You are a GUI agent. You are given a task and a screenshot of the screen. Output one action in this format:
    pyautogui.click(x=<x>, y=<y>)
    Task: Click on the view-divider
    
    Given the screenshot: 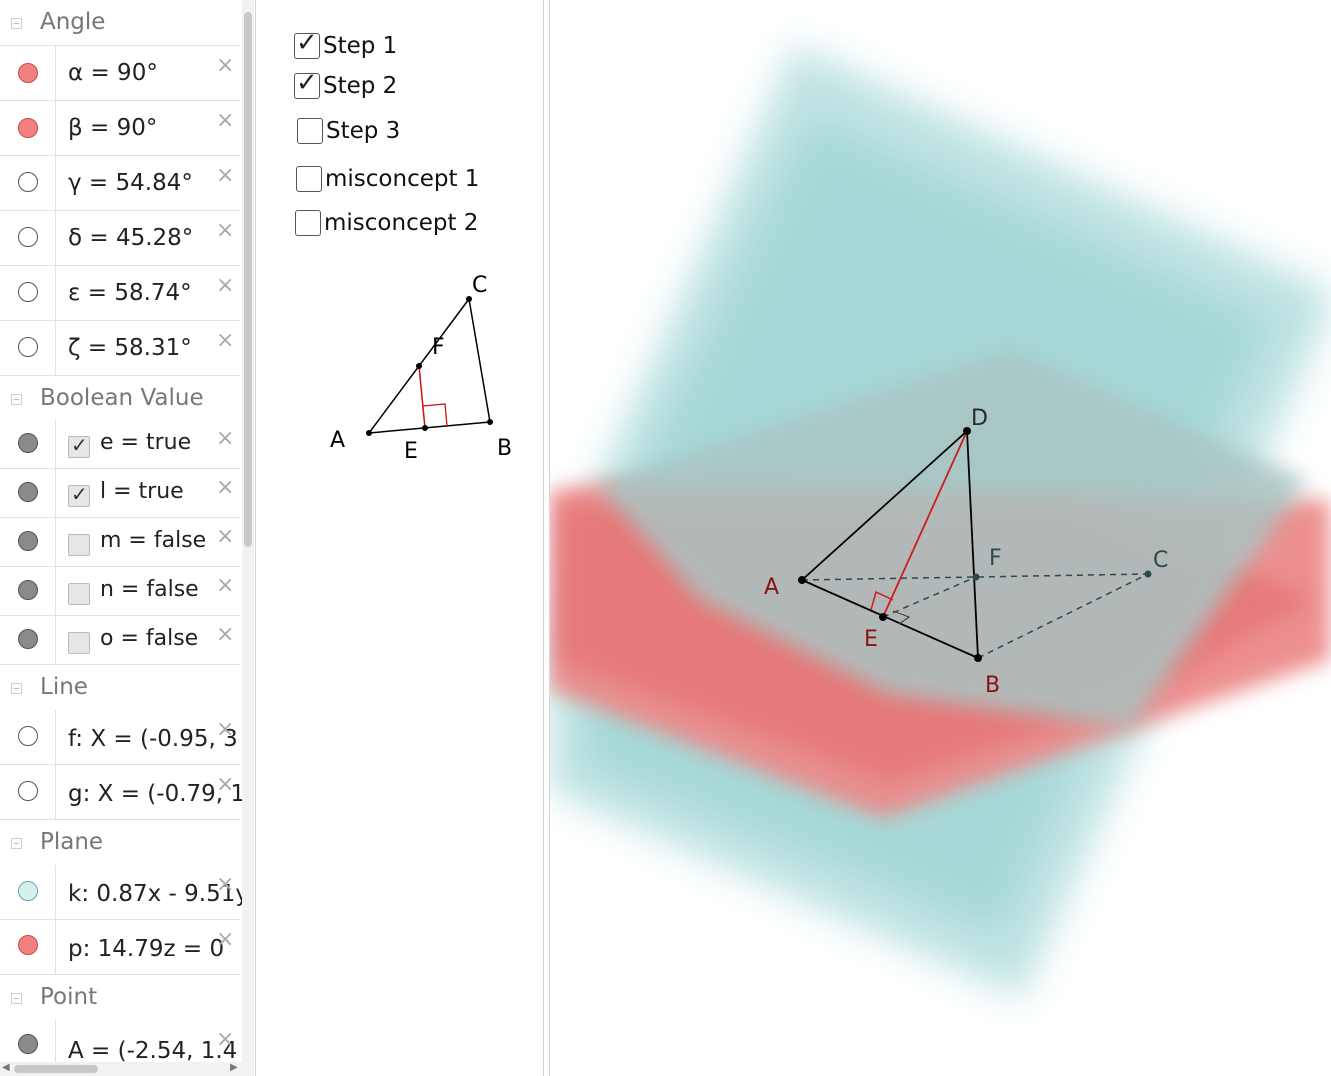 What is the action you would take?
    pyautogui.click(x=543, y=538)
    